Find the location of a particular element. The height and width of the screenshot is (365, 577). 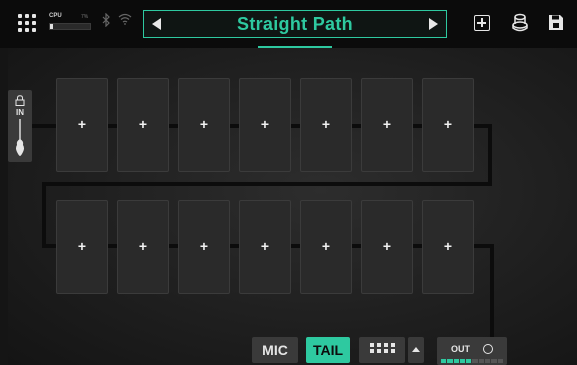

lock-icon is located at coordinates (20, 100).